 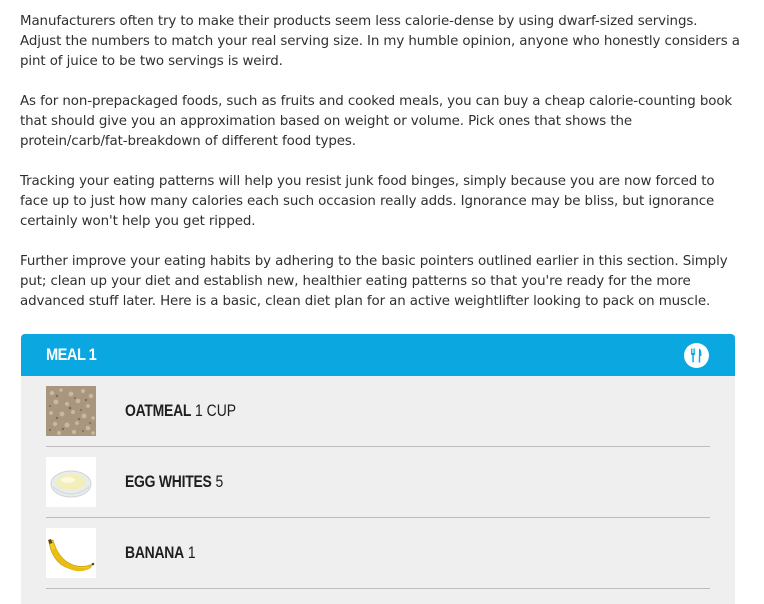 What do you see at coordinates (219, 481) in the screenshot?
I see `food-quantity: 5` at bounding box center [219, 481].